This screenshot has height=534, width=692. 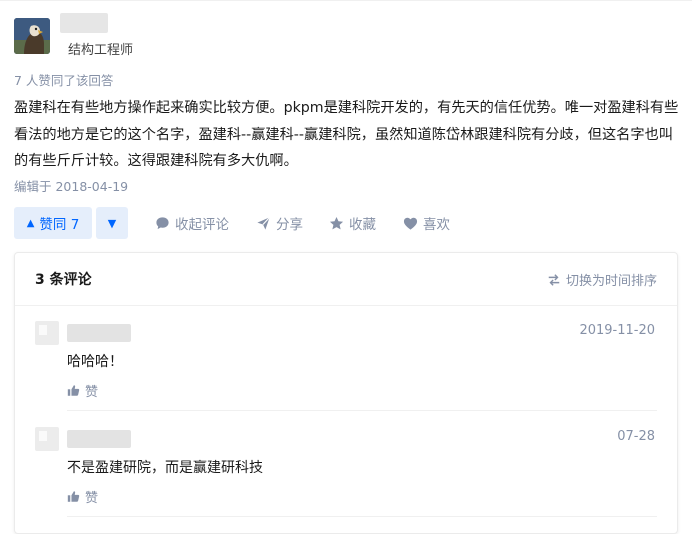 I want to click on answer-actions: ▲ 赞同 7 ▼ 收起评论 分享 收藏 喜欢, so click(x=344, y=223).